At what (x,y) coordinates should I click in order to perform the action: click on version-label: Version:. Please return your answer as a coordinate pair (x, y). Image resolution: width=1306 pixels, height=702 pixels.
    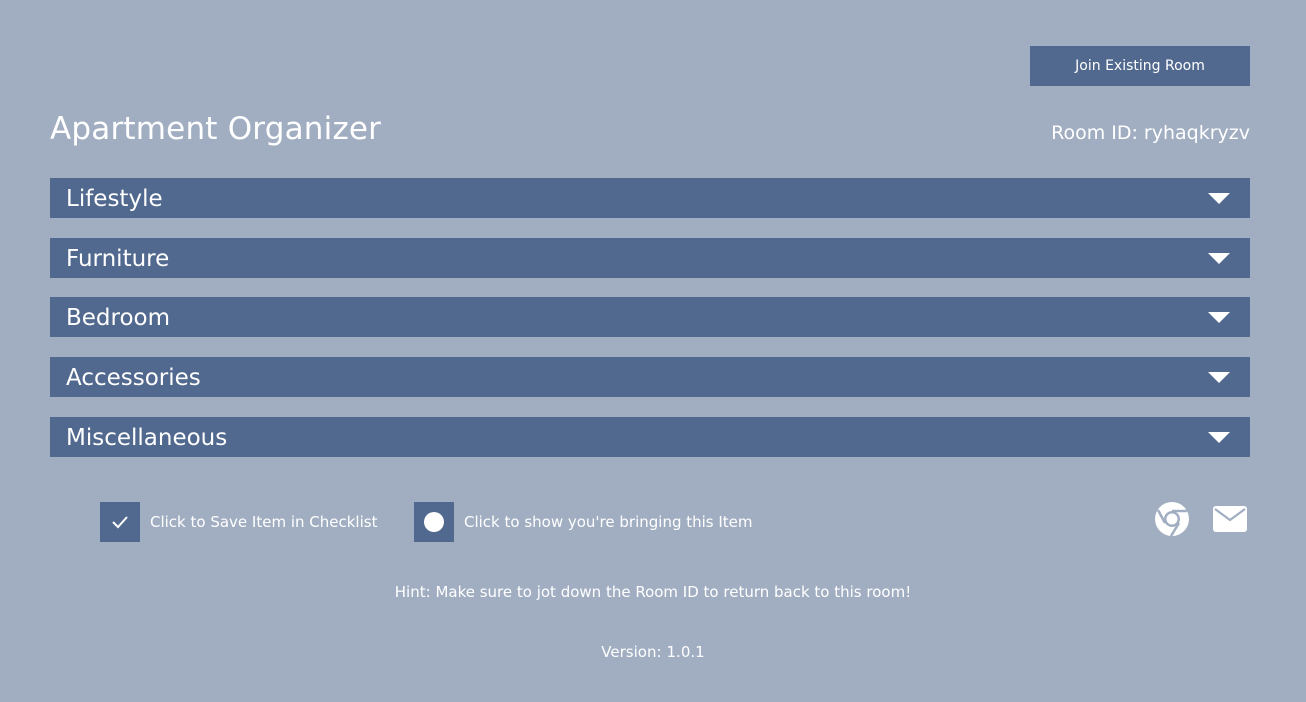
    Looking at the image, I should click on (631, 652).